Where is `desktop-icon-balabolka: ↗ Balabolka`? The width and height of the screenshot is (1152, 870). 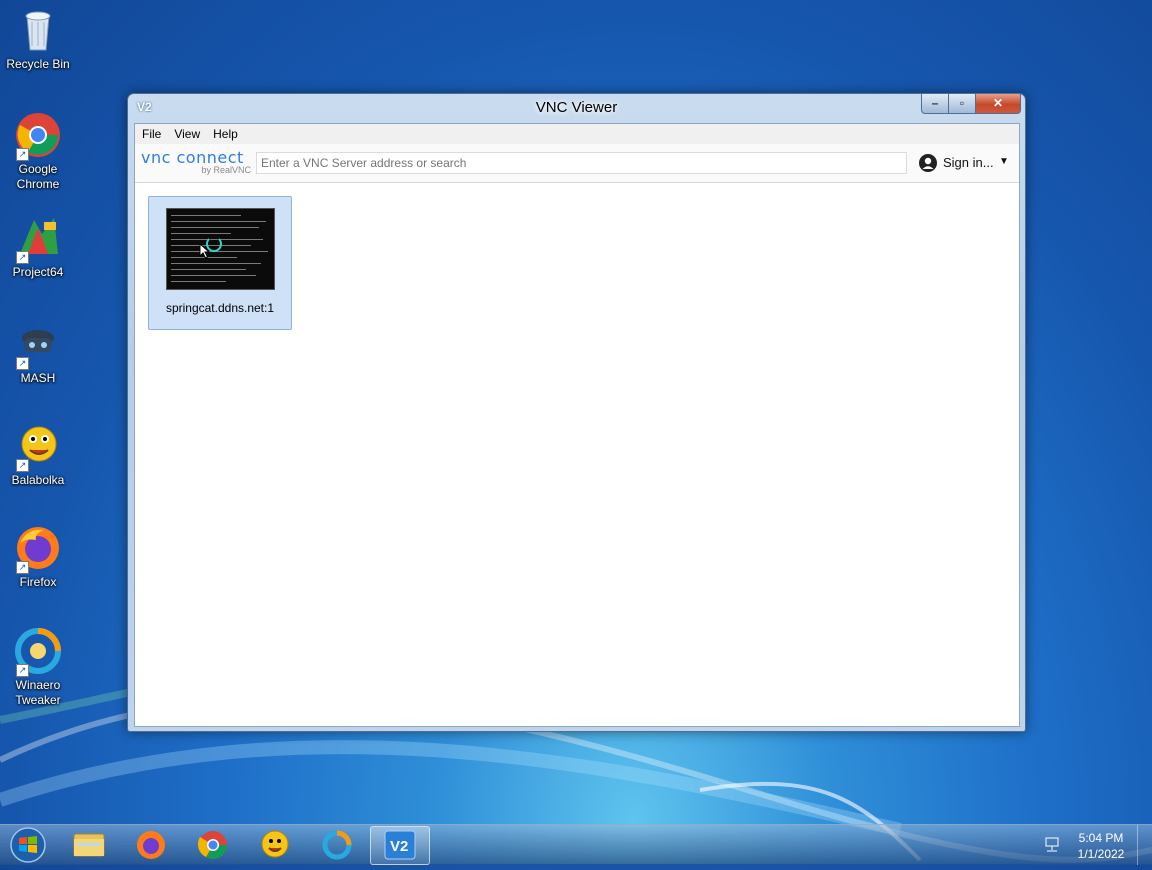 desktop-icon-balabolka: ↗ Balabolka is located at coordinates (38, 455).